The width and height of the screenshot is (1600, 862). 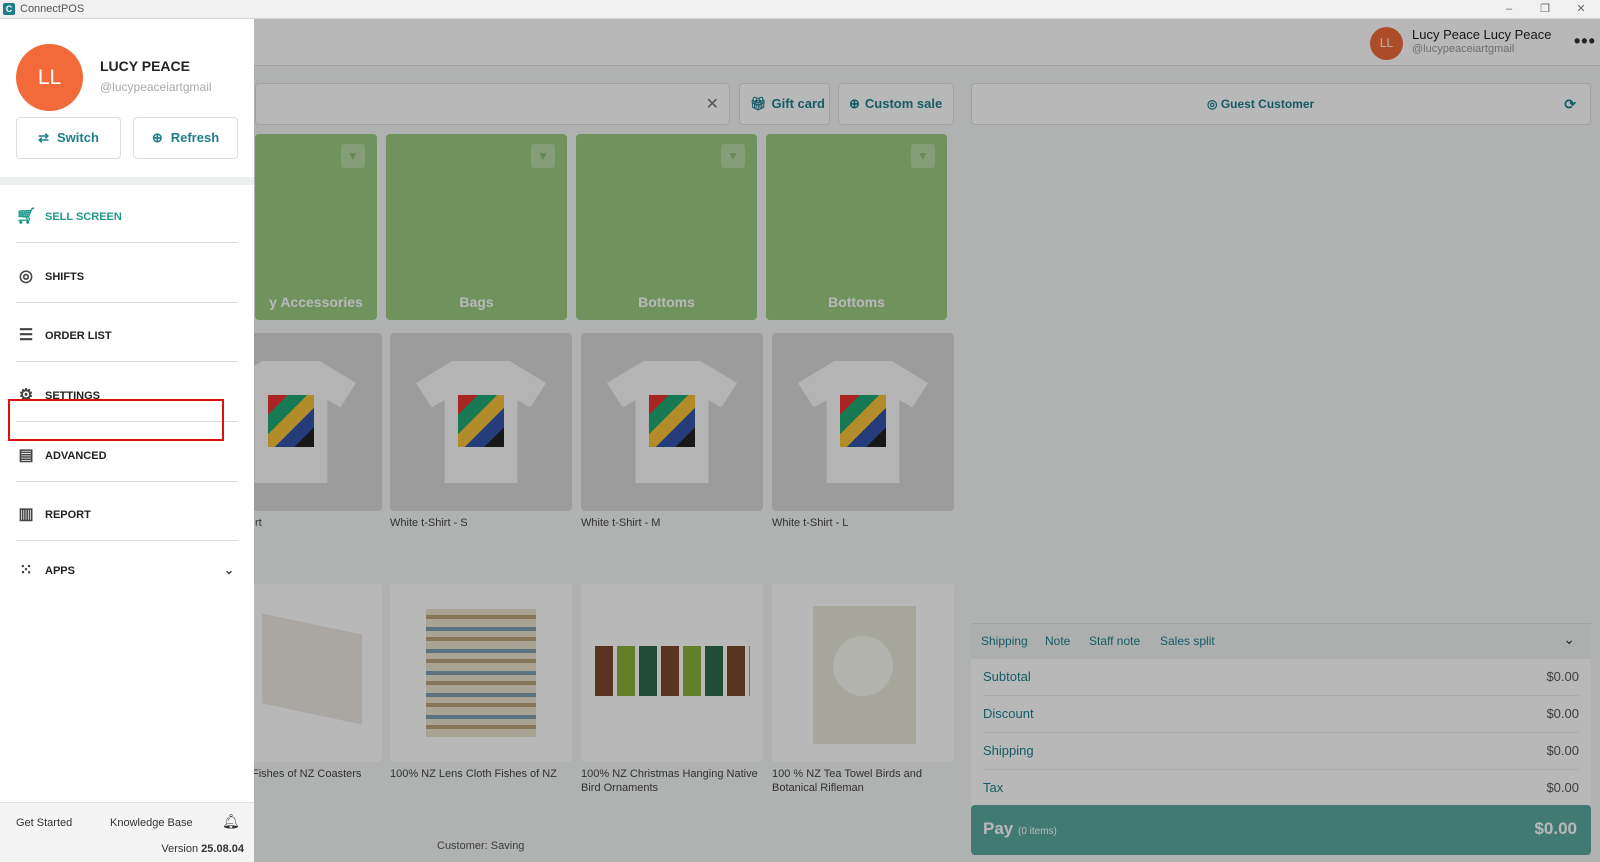 I want to click on version-number: 25.08.04, so click(x=222, y=849).